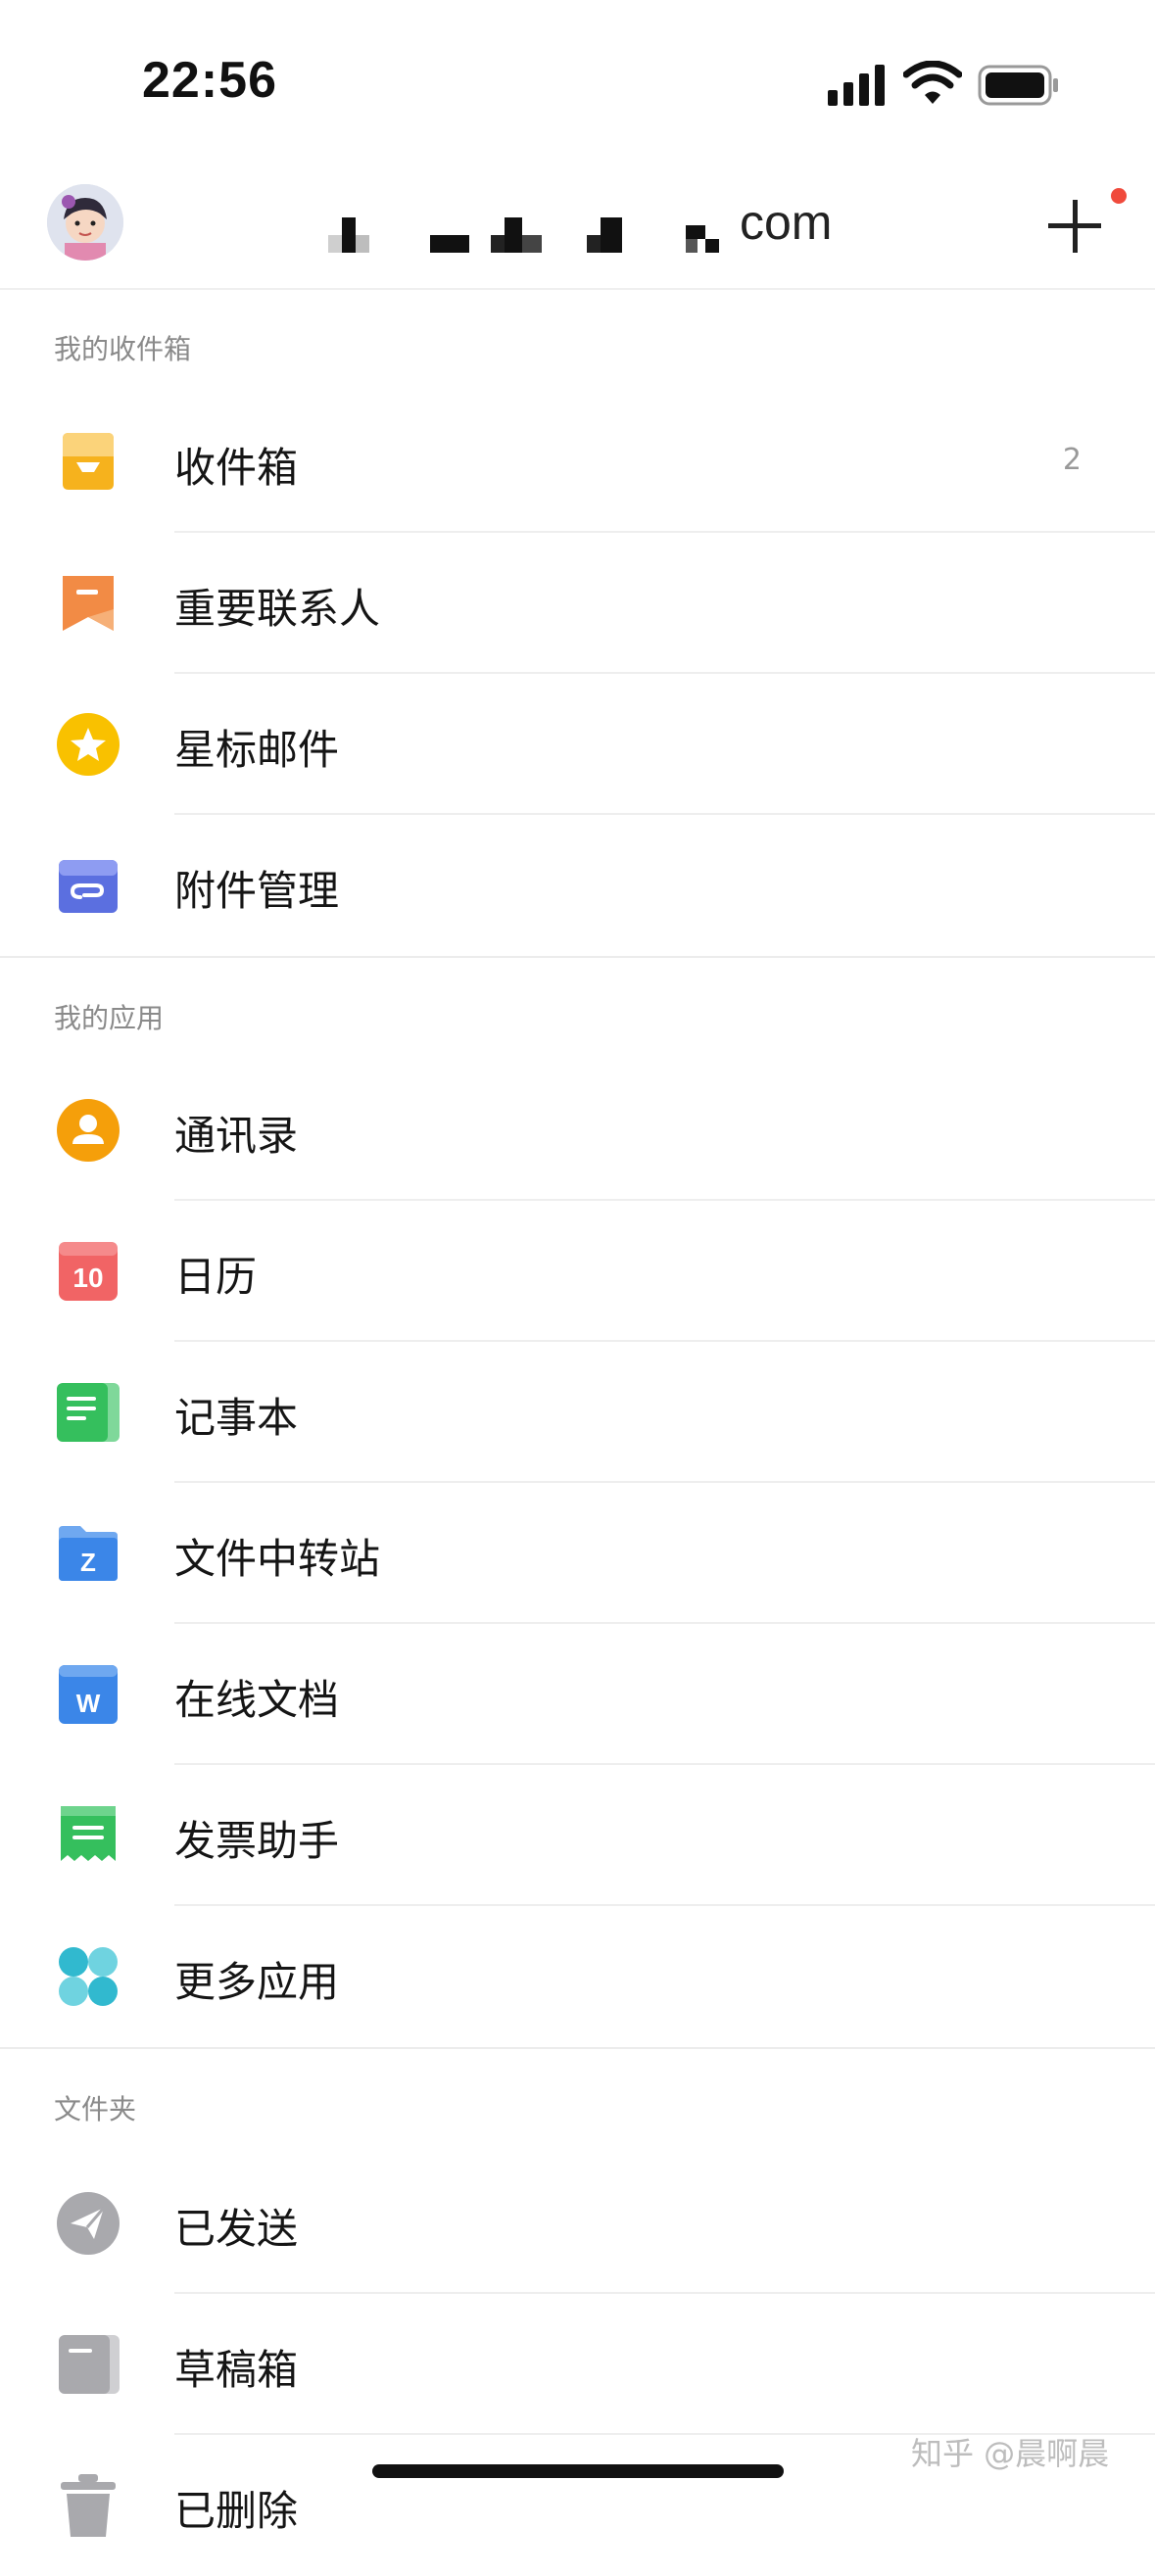  I want to click on section-title-mailbox: 我的收件箱, so click(123, 349).